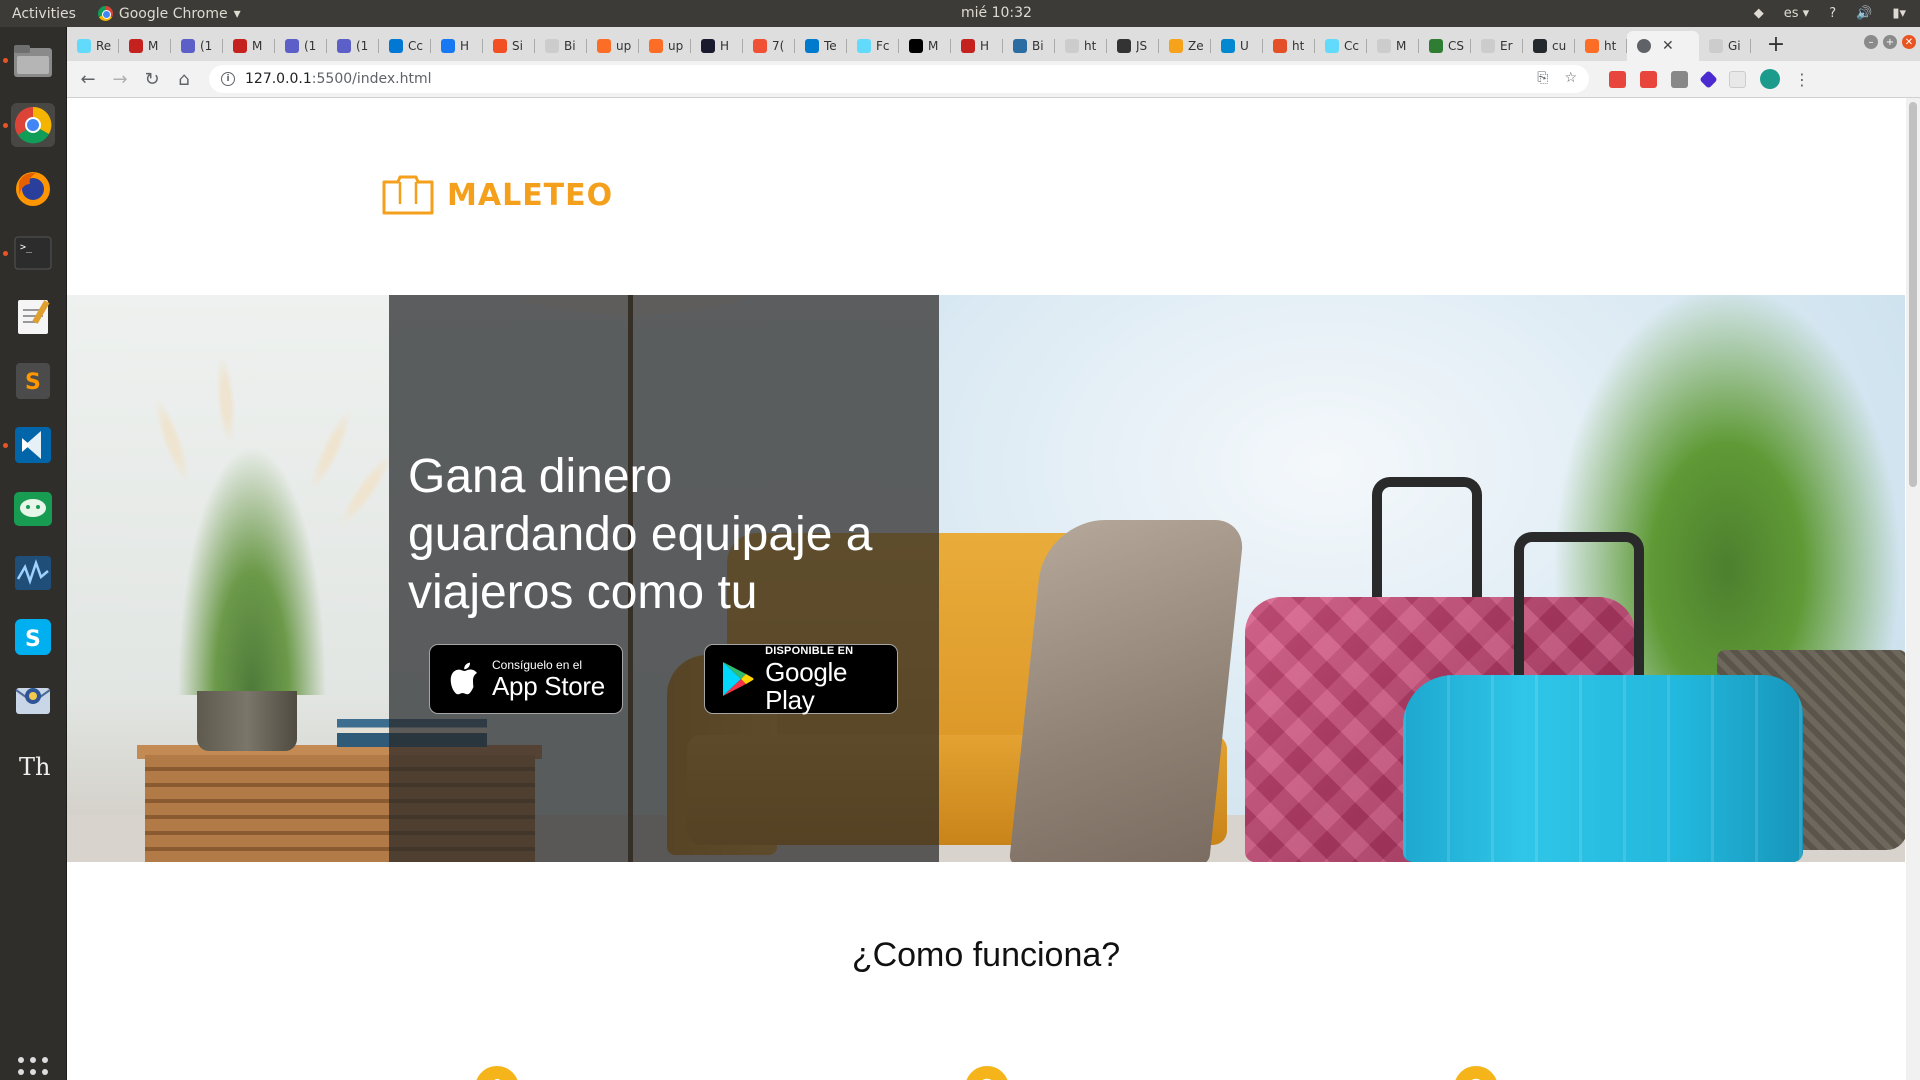 Image resolution: width=1920 pixels, height=1080 pixels. What do you see at coordinates (1570, 78) in the screenshot?
I see `bookmark-star-icon: ☆` at bounding box center [1570, 78].